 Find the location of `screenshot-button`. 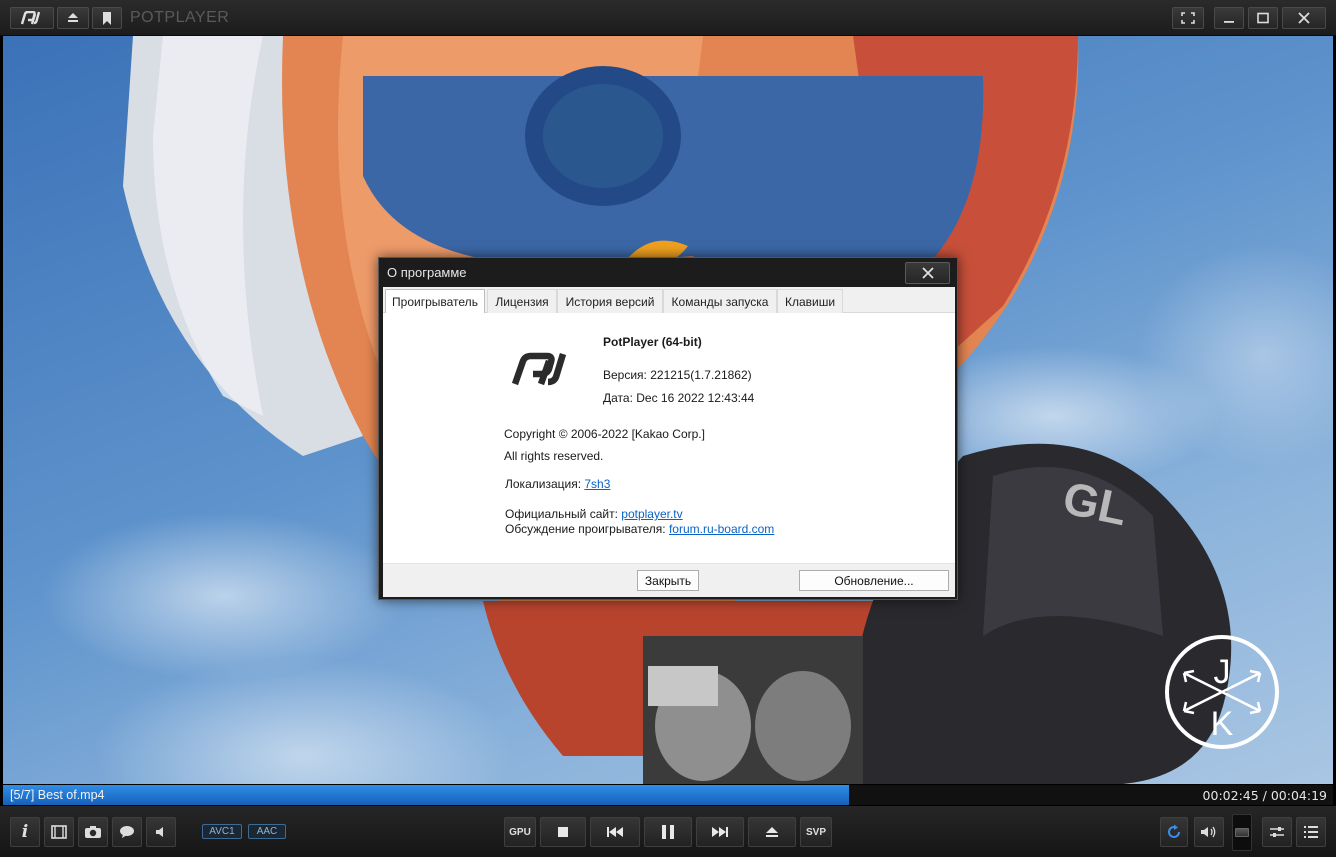

screenshot-button is located at coordinates (93, 832).